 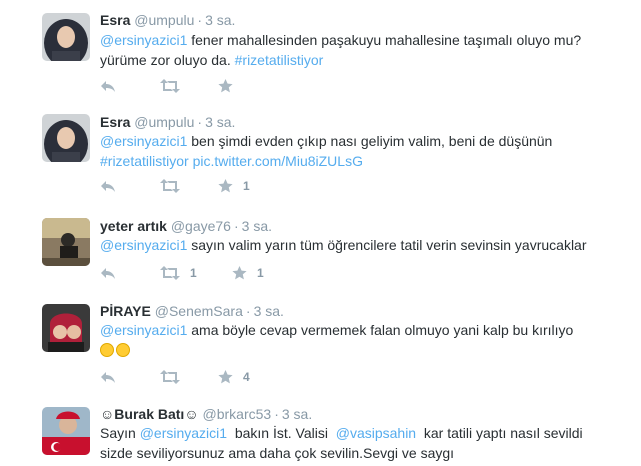 I want to click on media-link: pic.twitter.com/Miu8iZULsG, so click(x=278, y=161).